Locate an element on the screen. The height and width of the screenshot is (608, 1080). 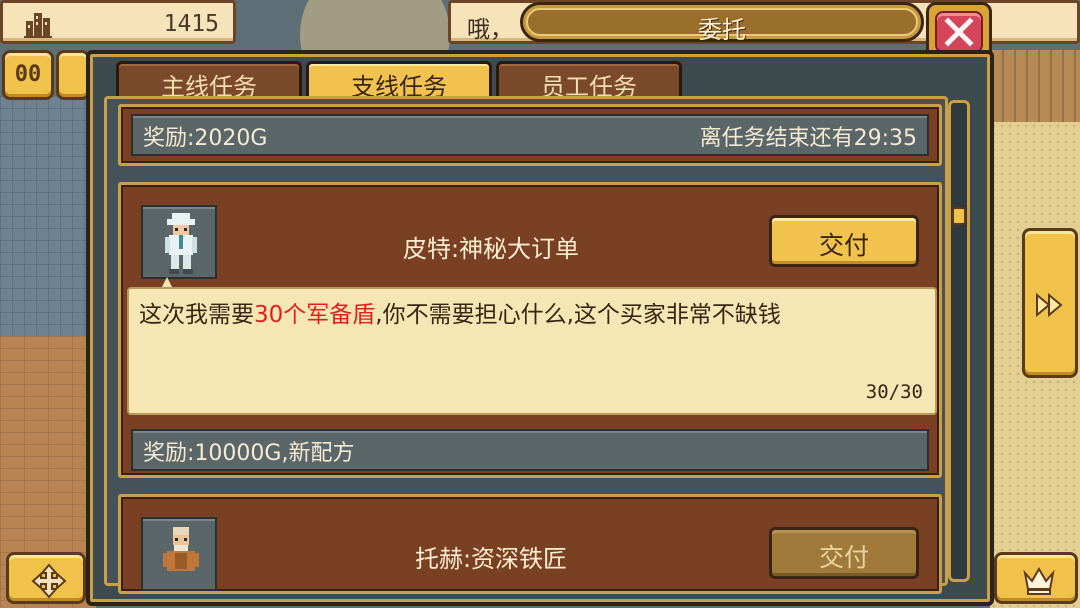
time-remaining: 离任务结束还有29:35 is located at coordinates (808, 138).